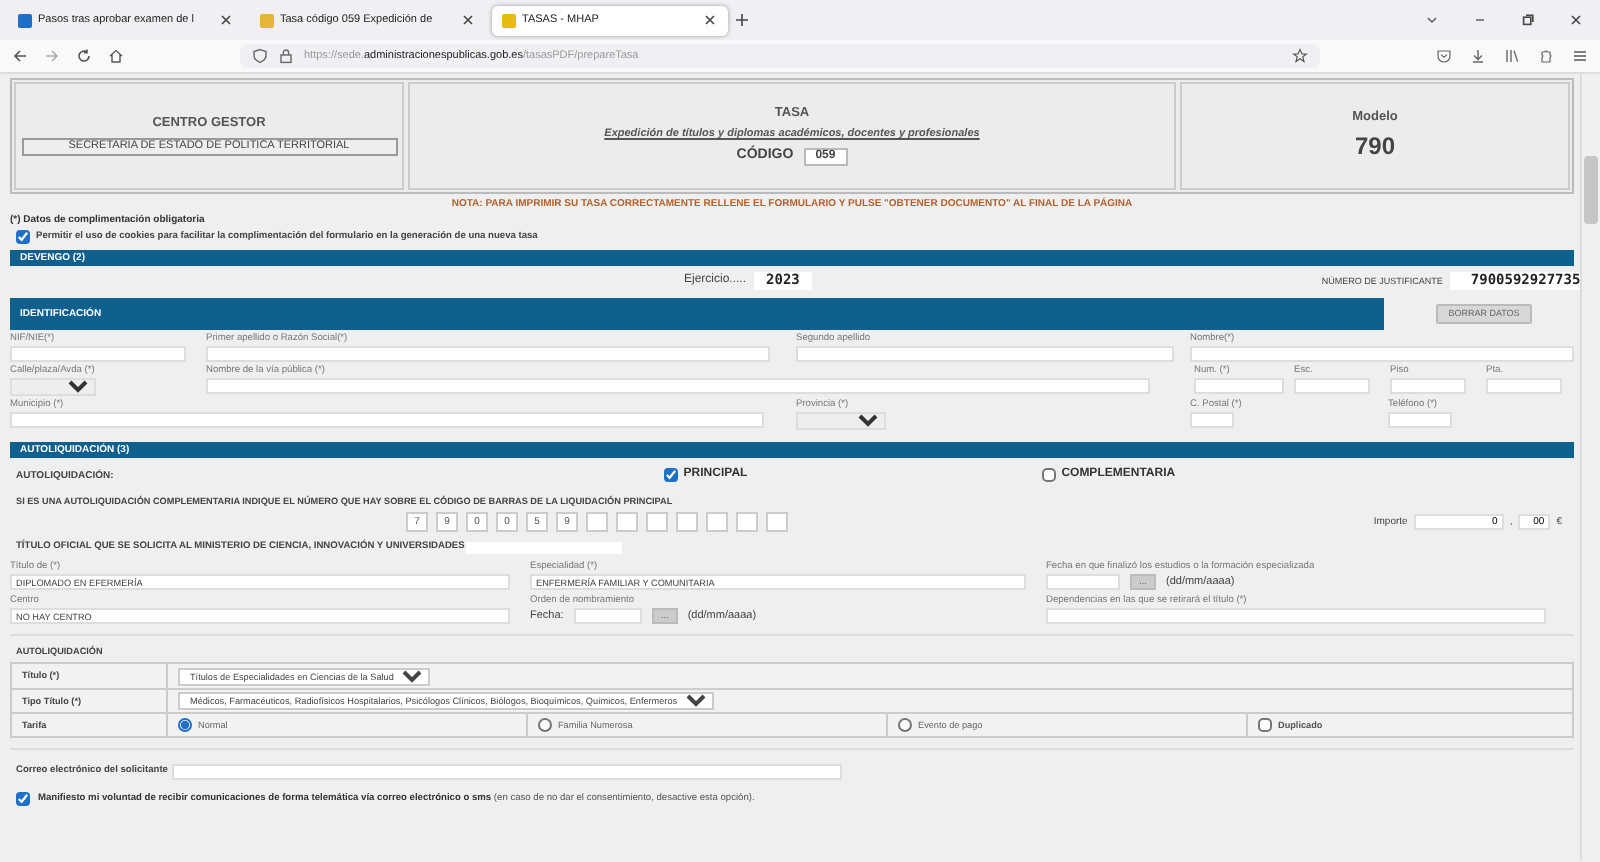 This screenshot has width=1600, height=862. I want to click on back-arrow-icon, so click(20, 56).